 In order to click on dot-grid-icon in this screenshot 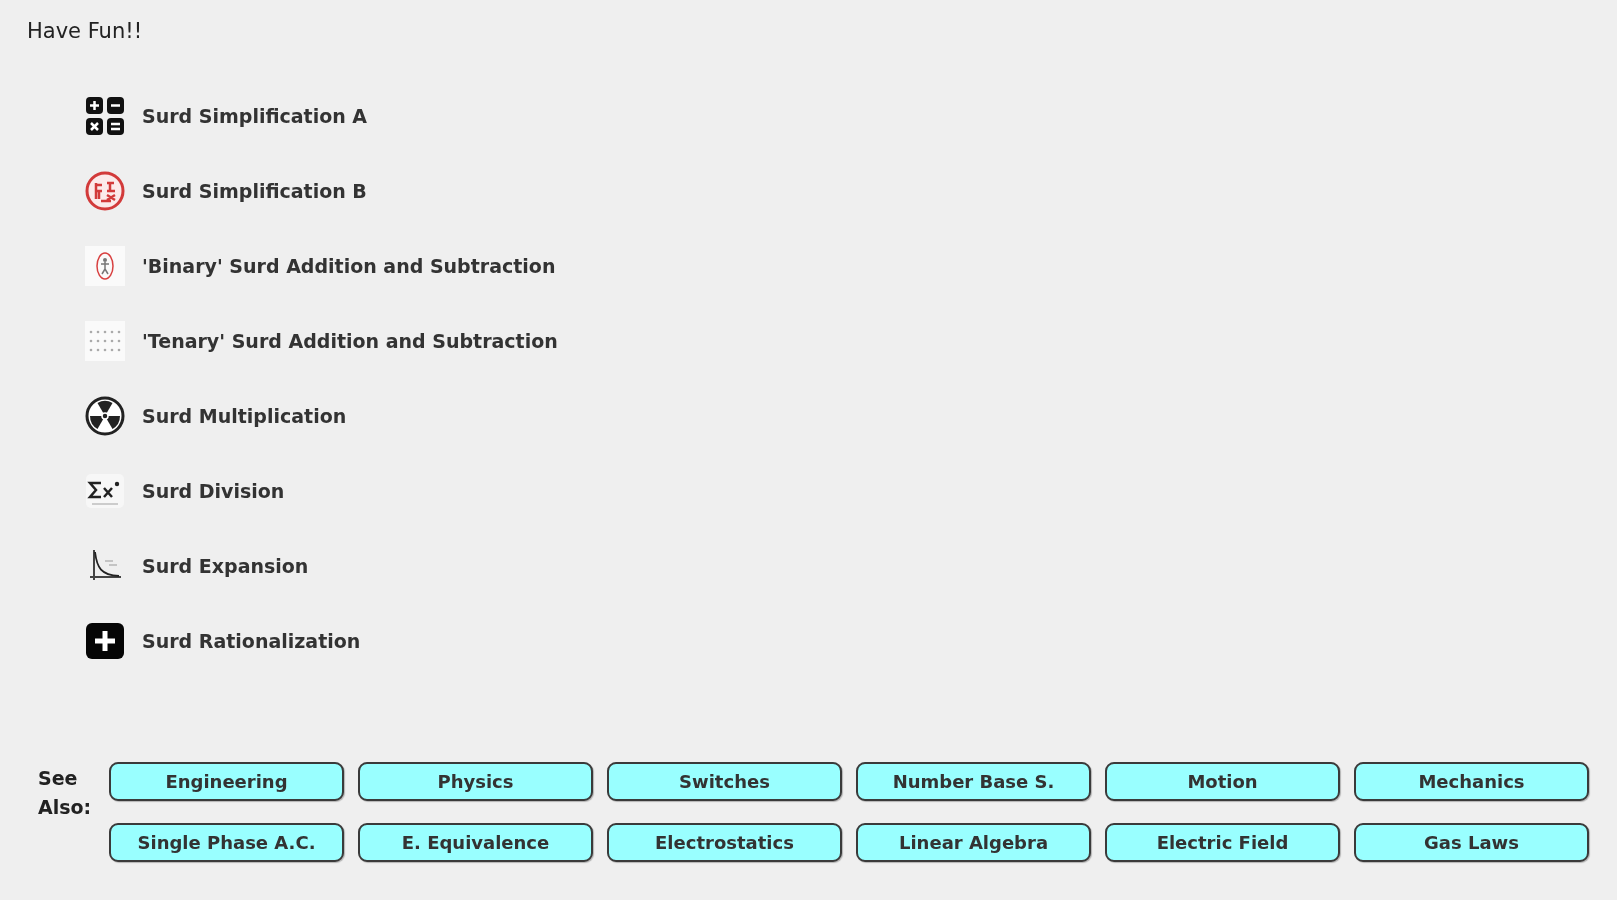, I will do `click(105, 341)`.